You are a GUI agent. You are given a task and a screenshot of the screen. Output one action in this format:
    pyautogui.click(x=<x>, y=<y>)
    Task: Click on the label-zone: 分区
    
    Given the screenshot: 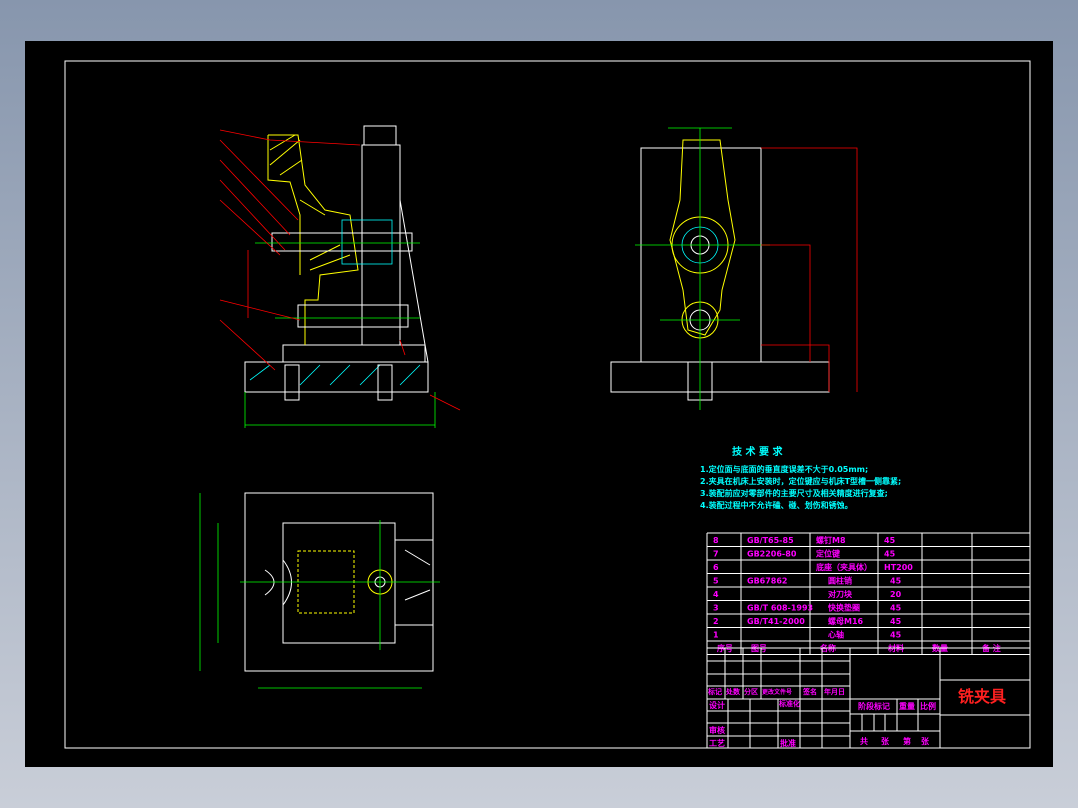 What is the action you would take?
    pyautogui.click(x=751, y=691)
    